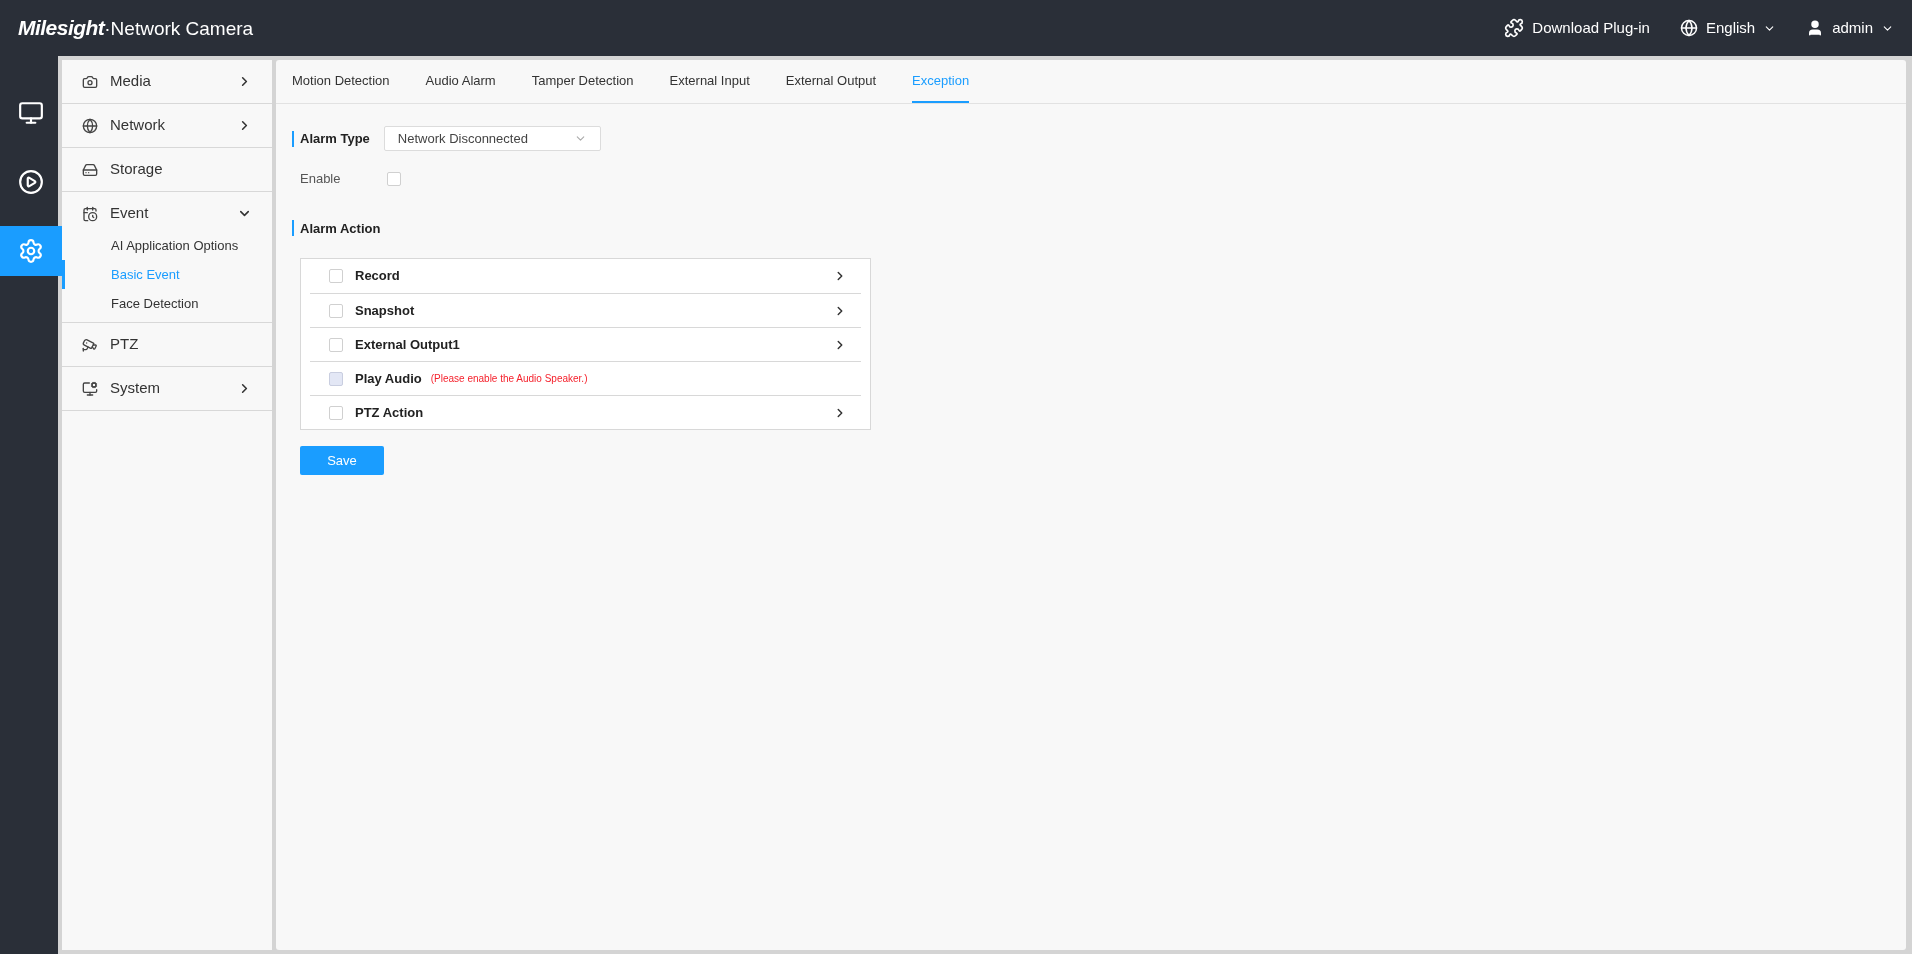 The height and width of the screenshot is (954, 1912). What do you see at coordinates (377, 276) in the screenshot?
I see `action-label: Record` at bounding box center [377, 276].